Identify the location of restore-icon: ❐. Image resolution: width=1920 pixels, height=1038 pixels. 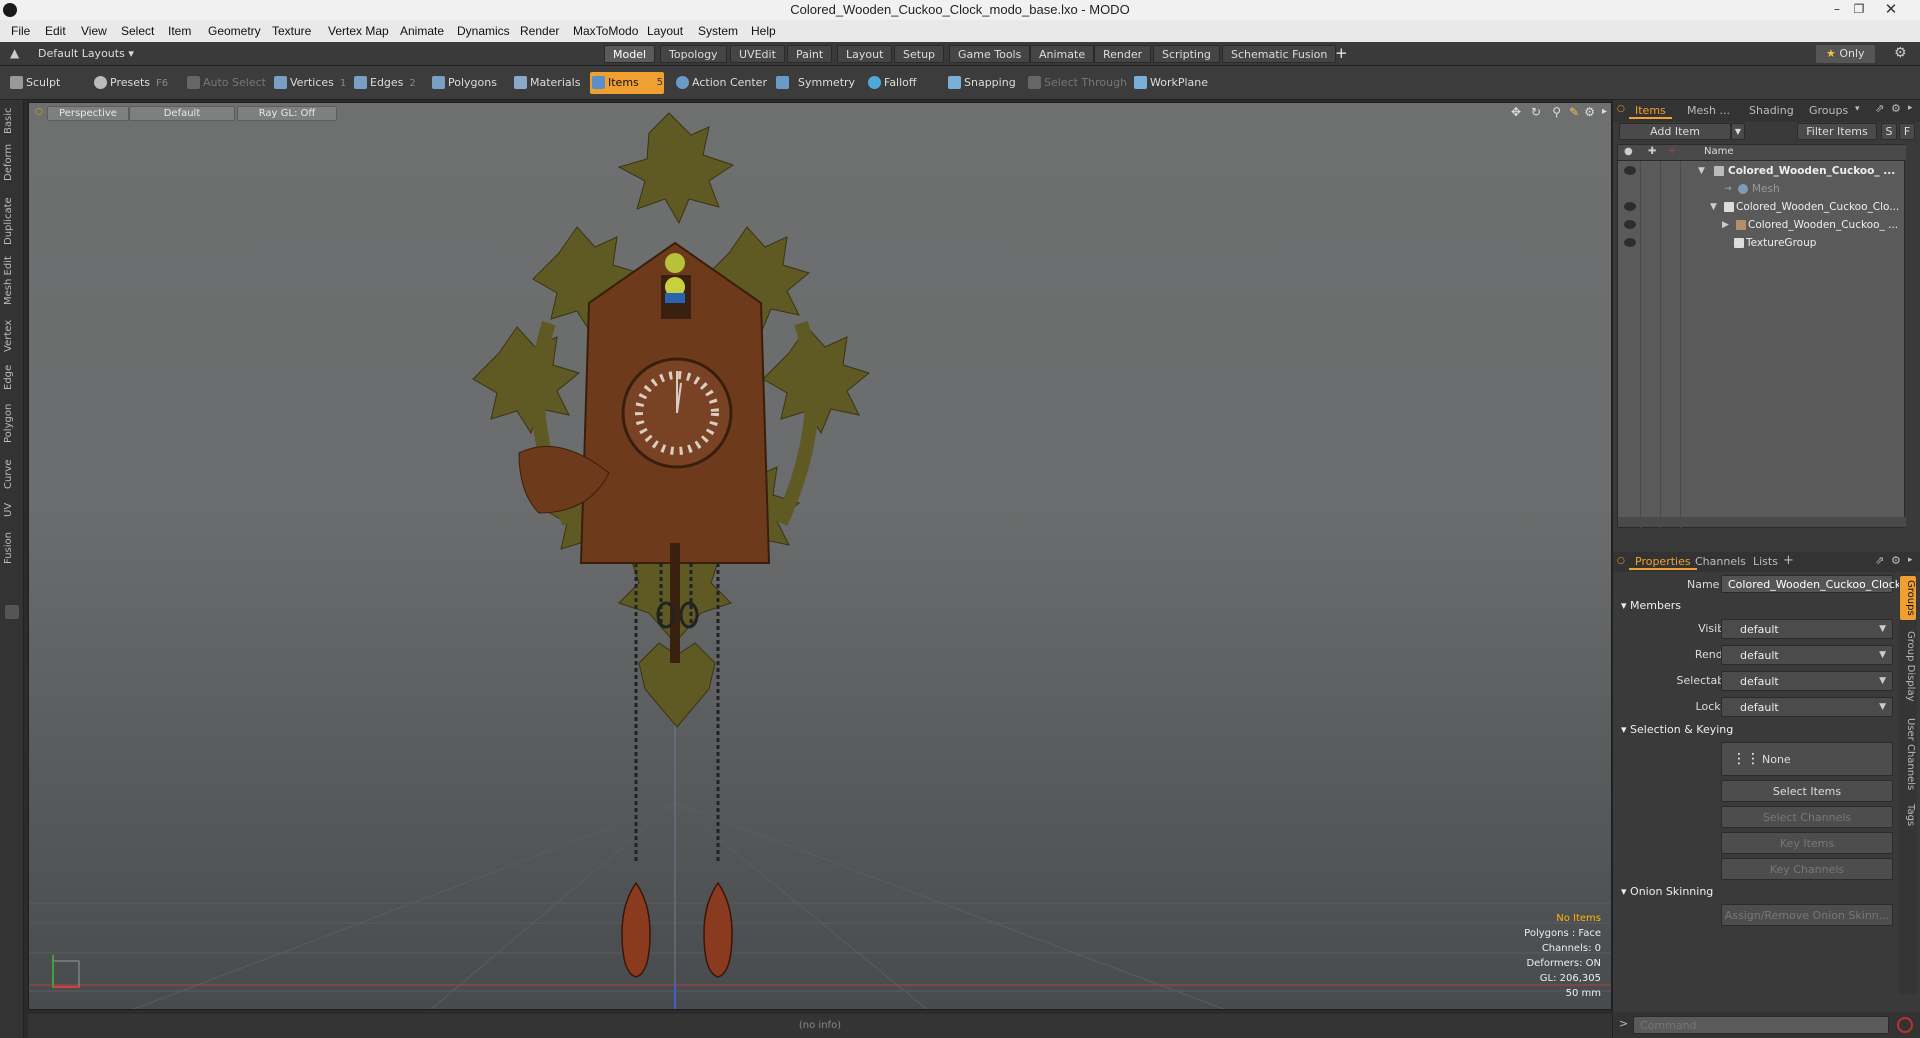
(1859, 10).